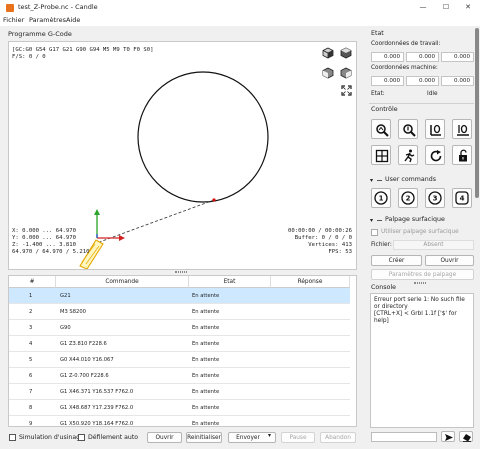 The height and width of the screenshot is (449, 480). I want to click on heightmap-open-button: Ouvrir, so click(449, 260).